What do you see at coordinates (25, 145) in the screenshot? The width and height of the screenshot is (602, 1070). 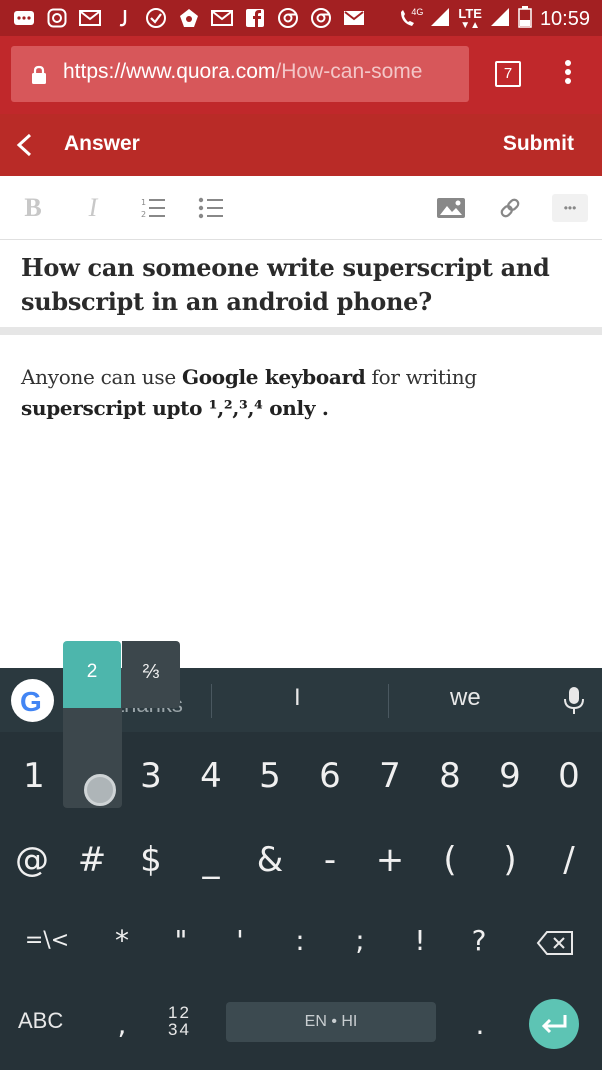 I see `back-arrow-icon` at bounding box center [25, 145].